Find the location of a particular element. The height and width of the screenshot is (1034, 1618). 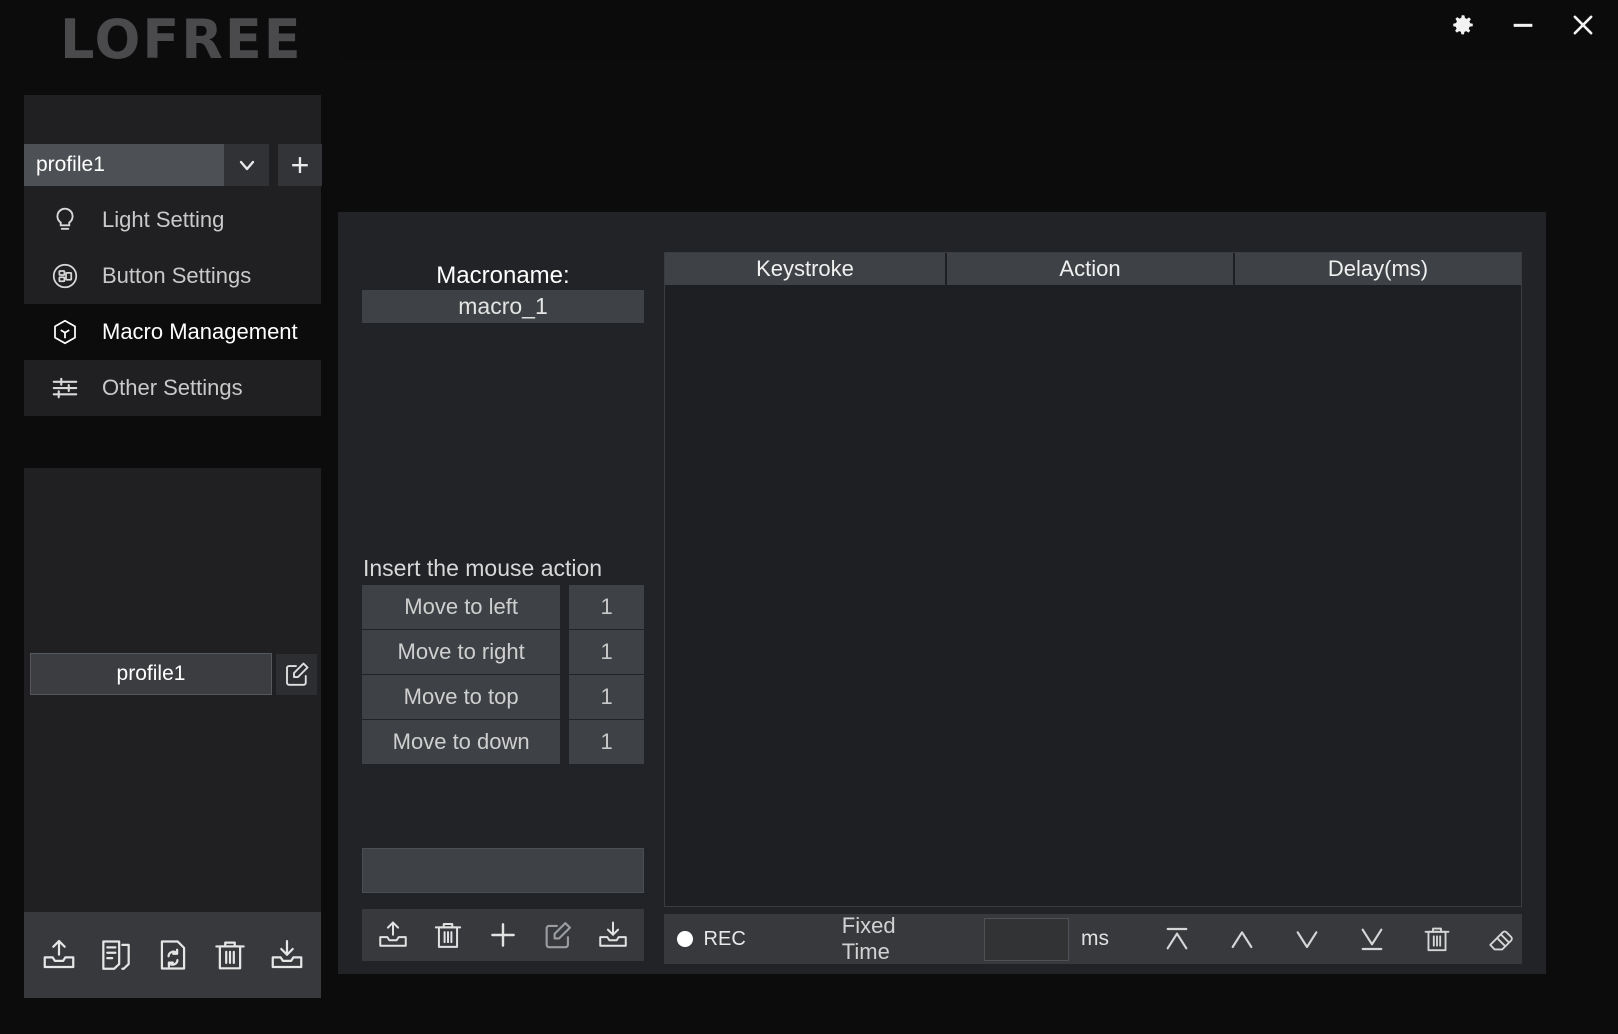

list-item: Move to top 1 is located at coordinates (503, 697).